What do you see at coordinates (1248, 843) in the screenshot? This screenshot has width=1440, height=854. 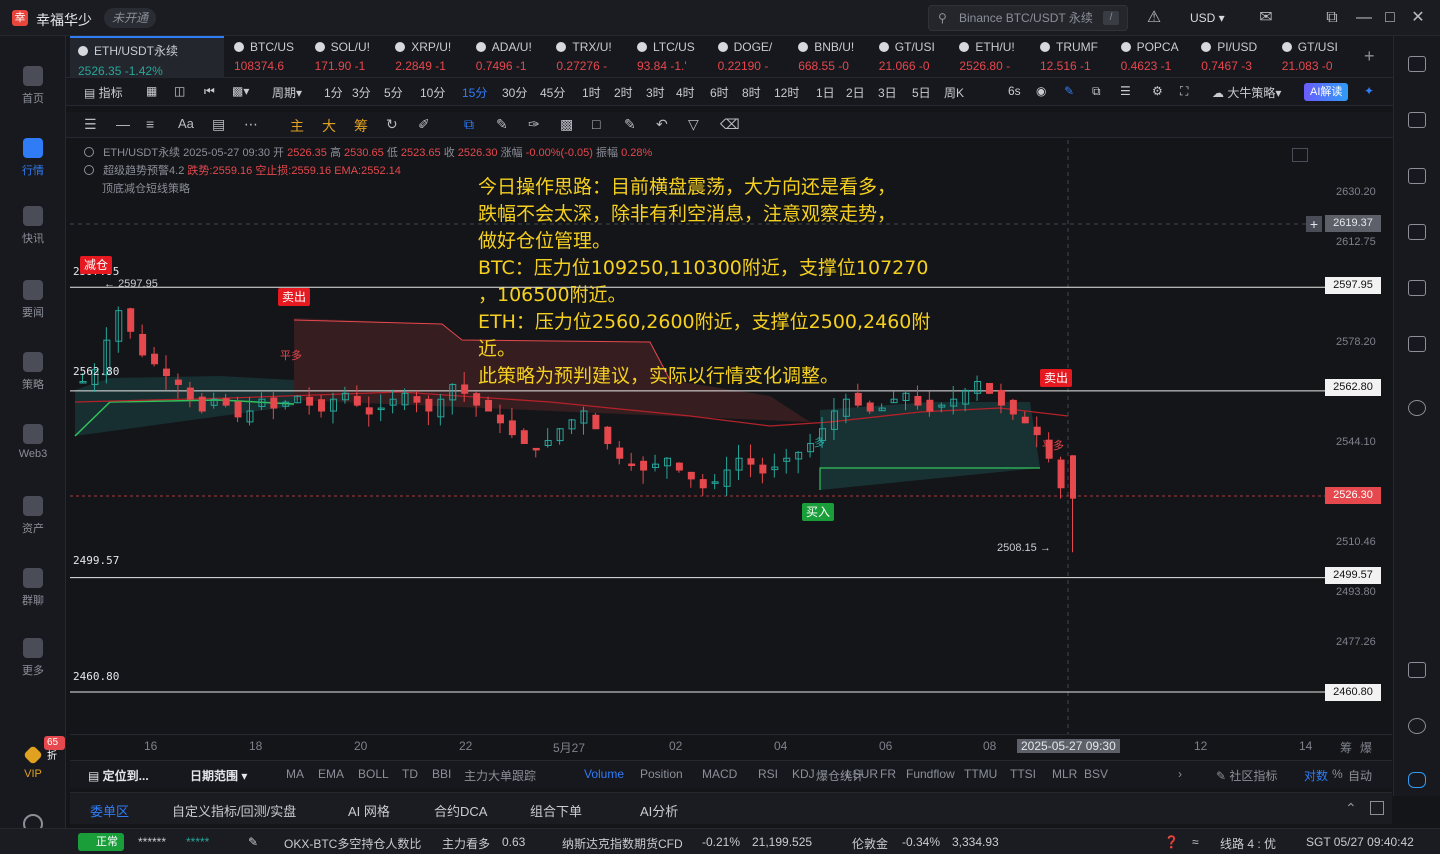 I see `network-line: 线路 4 : 优` at bounding box center [1248, 843].